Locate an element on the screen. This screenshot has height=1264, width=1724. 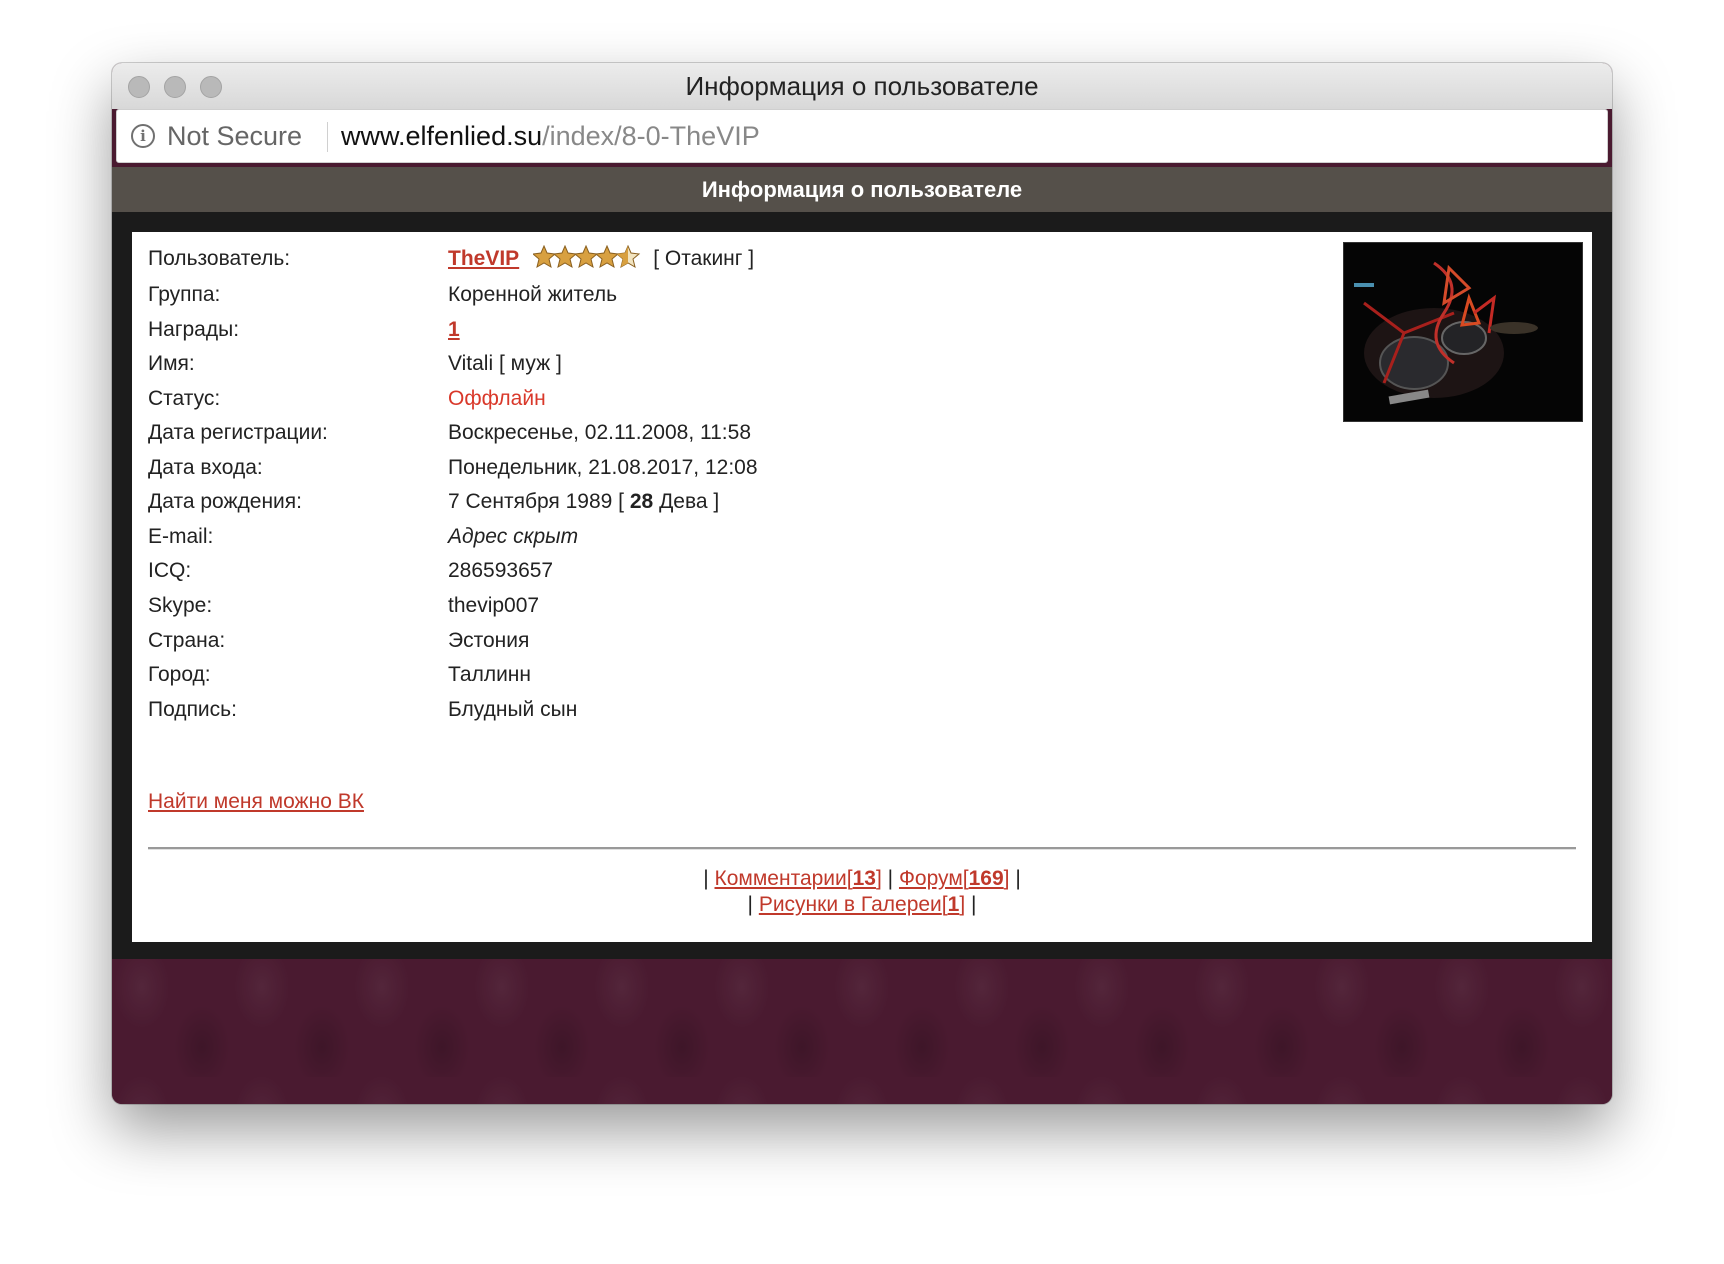
email-label: E-mail: is located at coordinates (181, 536).